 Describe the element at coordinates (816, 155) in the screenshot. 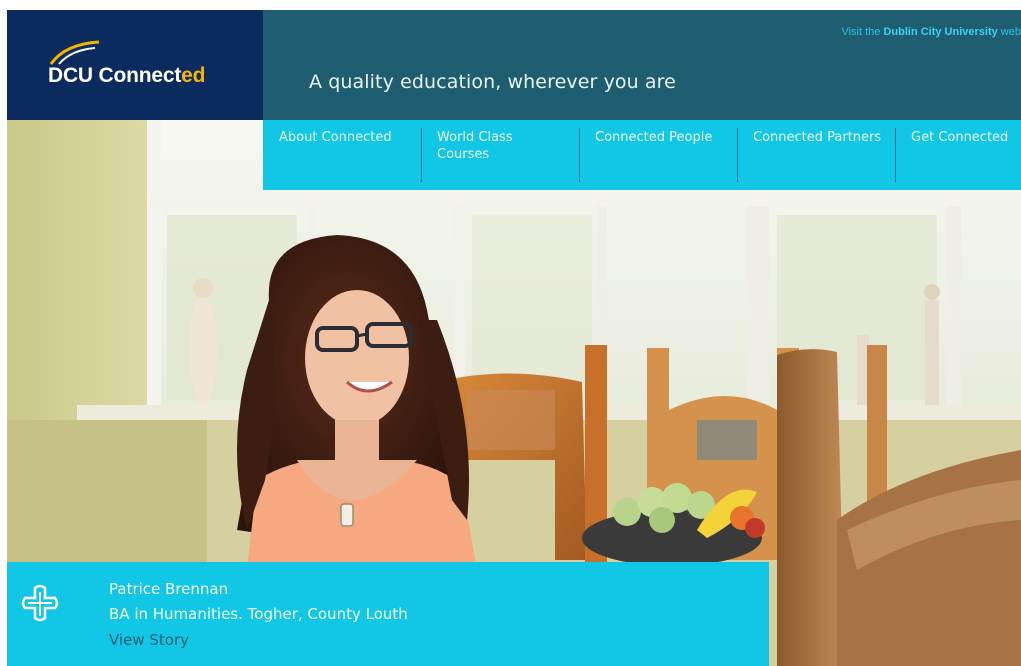

I see `nav-item-connected-partners: Connected Partners` at that location.